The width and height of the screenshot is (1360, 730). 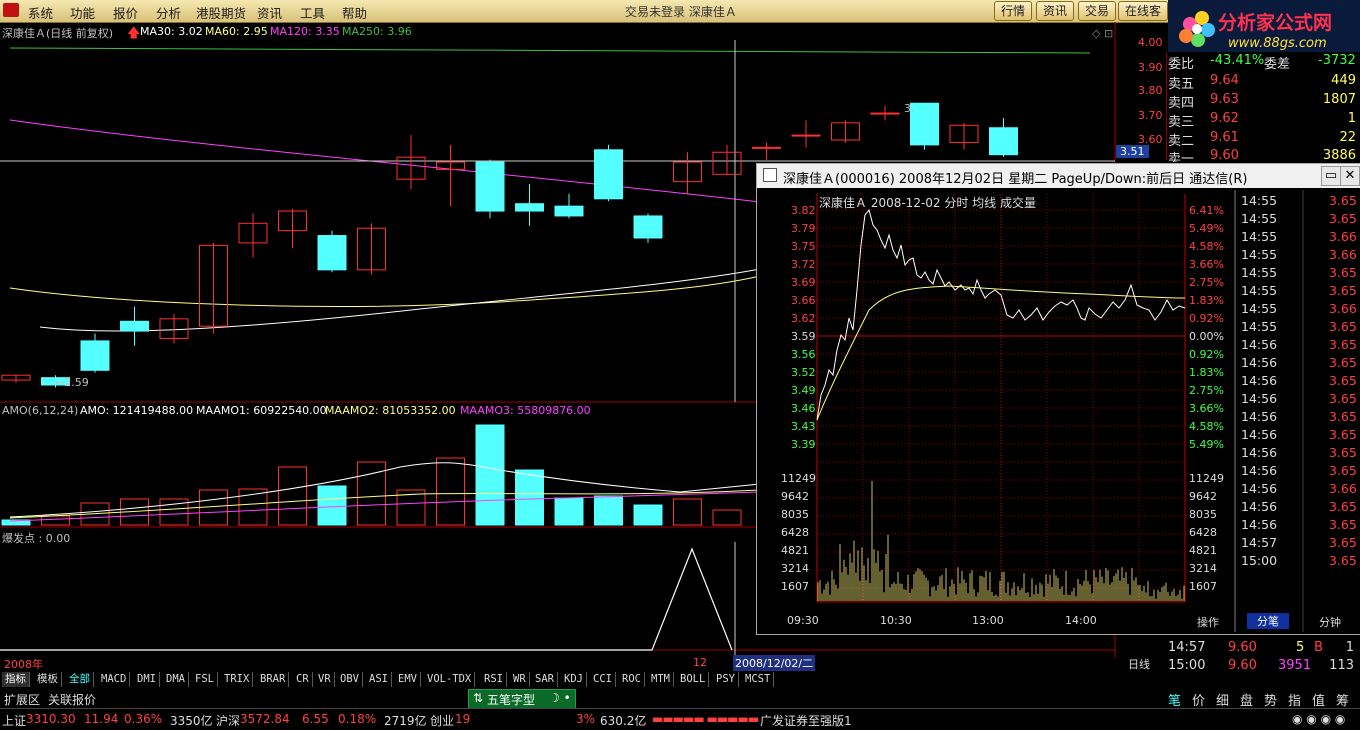 I want to click on tab-minutes: 分钟, so click(x=1330, y=622).